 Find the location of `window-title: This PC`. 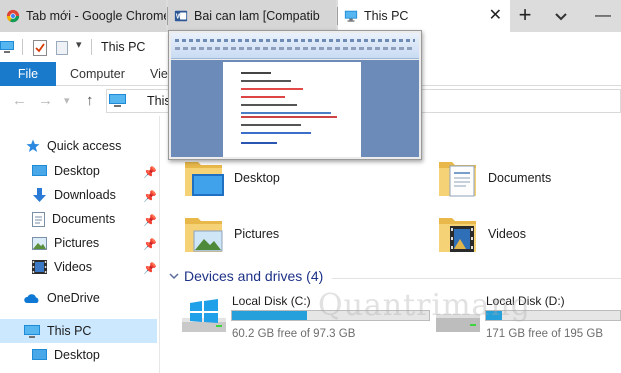

window-title: This PC is located at coordinates (123, 47).